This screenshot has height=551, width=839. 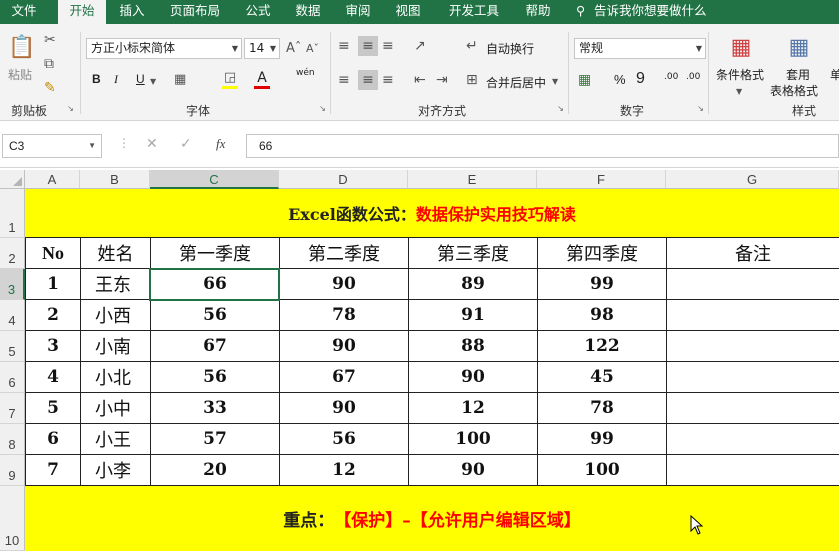 I want to click on cell-q1: 20, so click(x=215, y=470).